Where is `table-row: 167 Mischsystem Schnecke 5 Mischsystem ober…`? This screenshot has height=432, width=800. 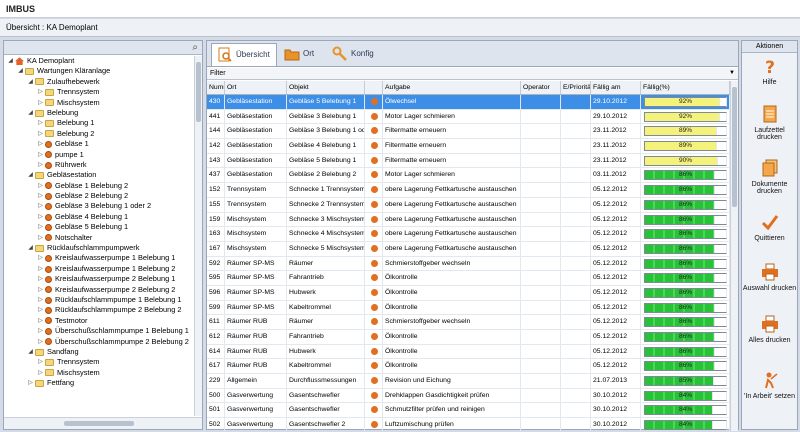
table-row: 167 Mischsystem Schnecke 5 Mischsystem ober… is located at coordinates (468, 249).